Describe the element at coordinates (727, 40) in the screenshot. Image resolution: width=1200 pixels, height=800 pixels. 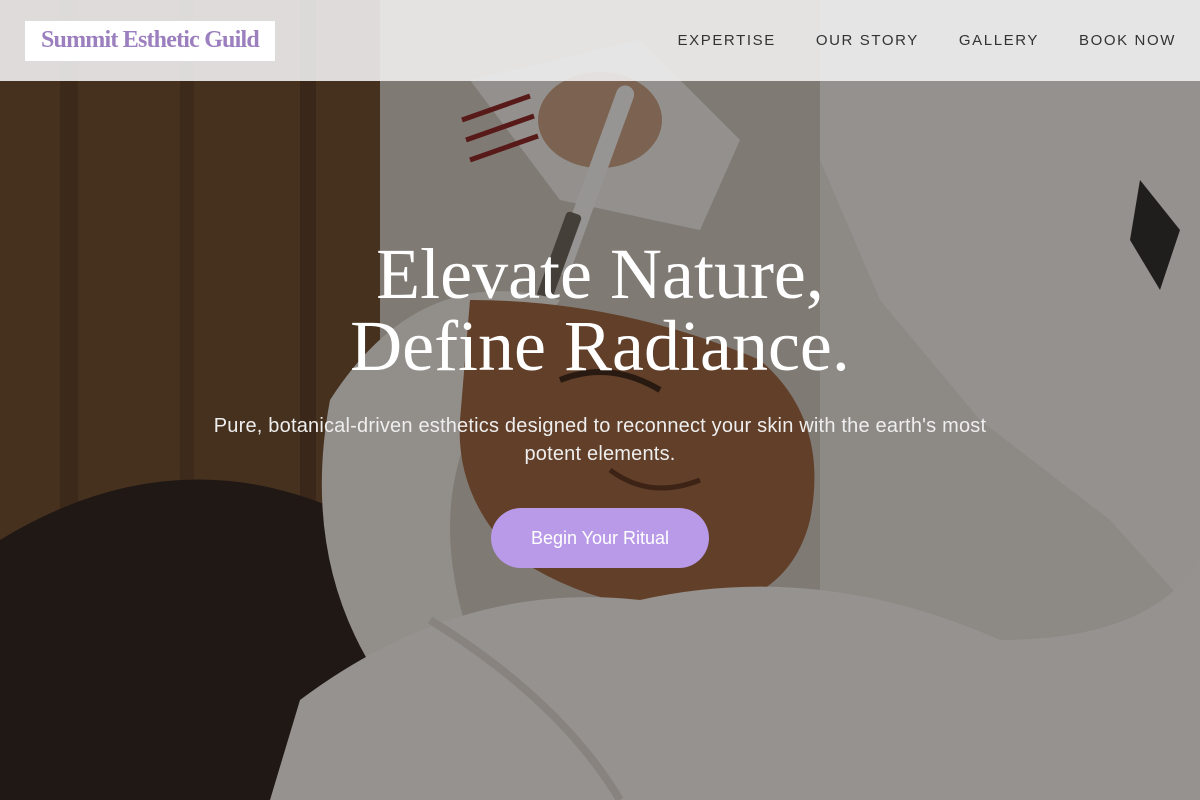
I see `nav-link-expertise: EXPERTISE` at that location.